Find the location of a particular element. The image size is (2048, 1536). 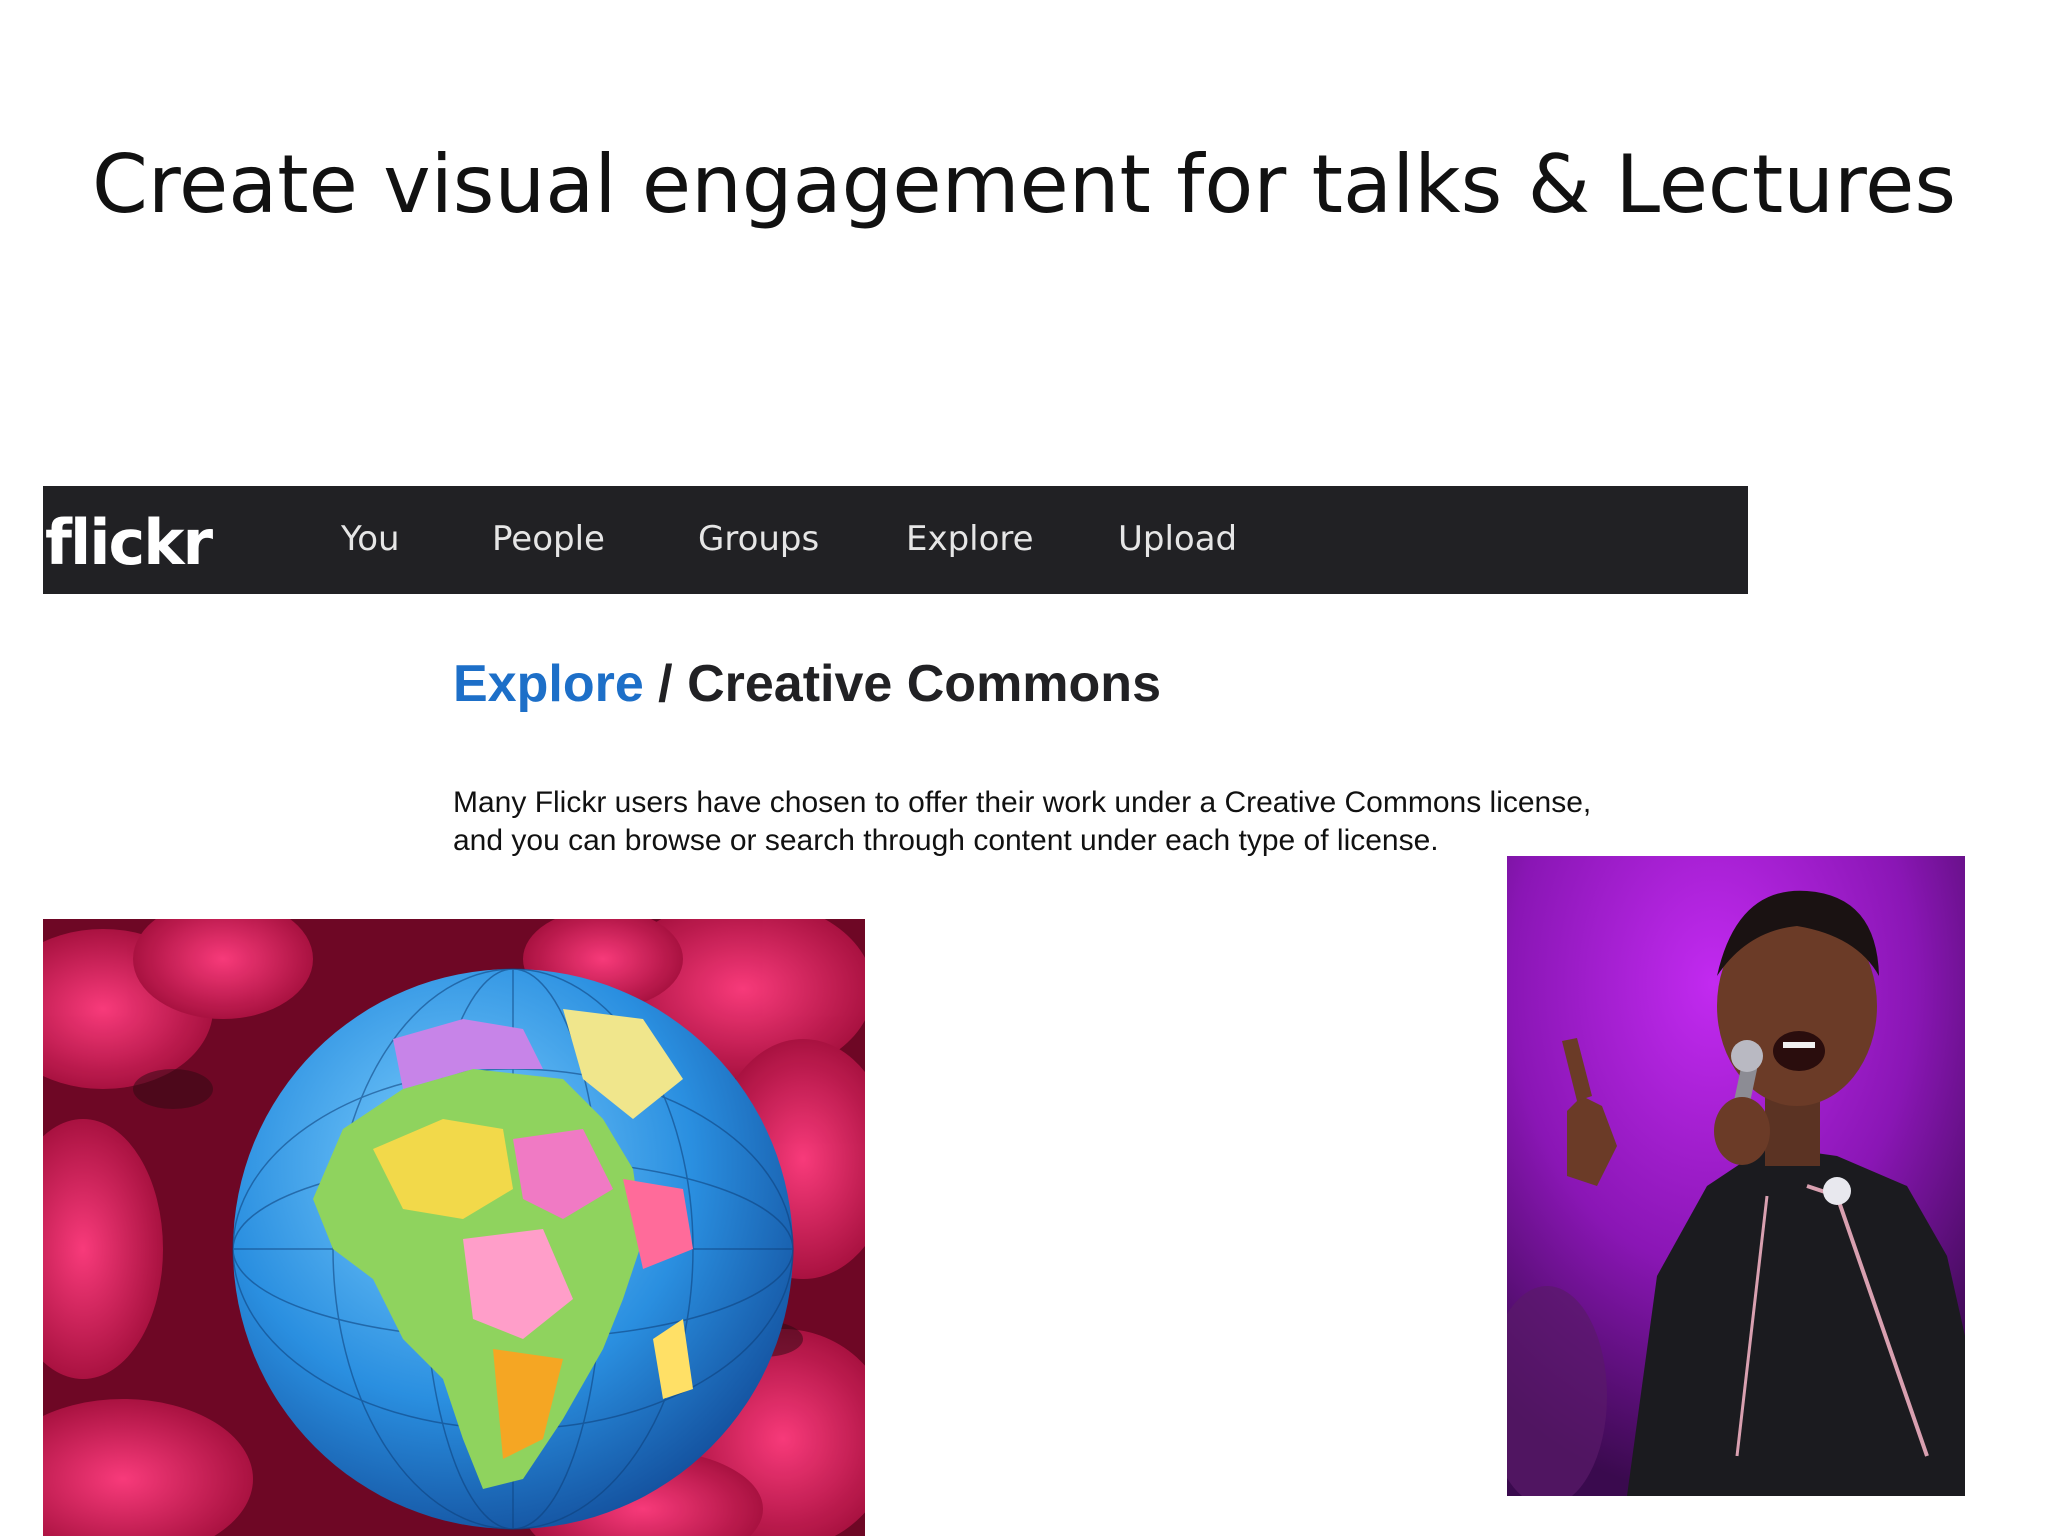

breadcrumb-explore-link: Explore is located at coordinates (548, 684).